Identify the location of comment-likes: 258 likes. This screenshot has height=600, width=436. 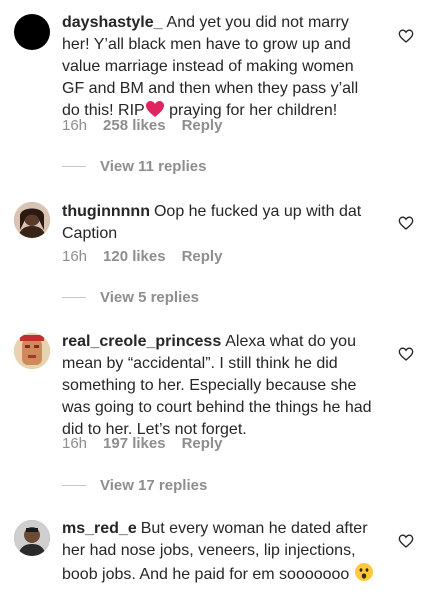
(134, 125).